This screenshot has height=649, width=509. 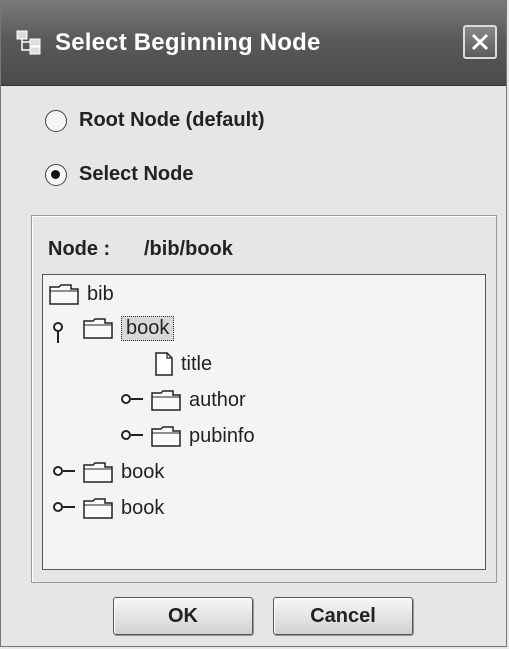 What do you see at coordinates (28, 42) in the screenshot?
I see `tree-app-icon` at bounding box center [28, 42].